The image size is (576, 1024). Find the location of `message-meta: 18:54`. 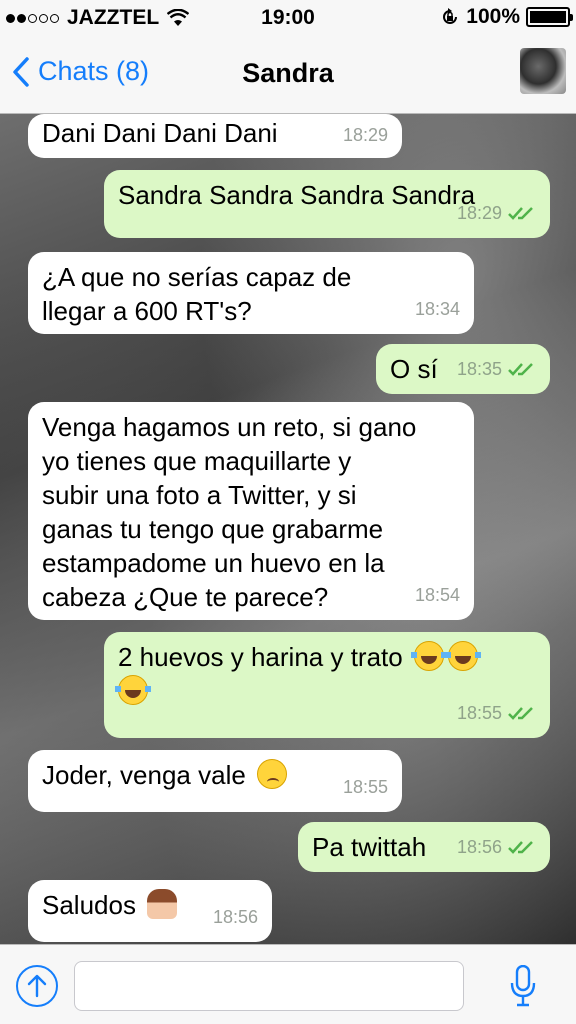

message-meta: 18:54 is located at coordinates (437, 595).